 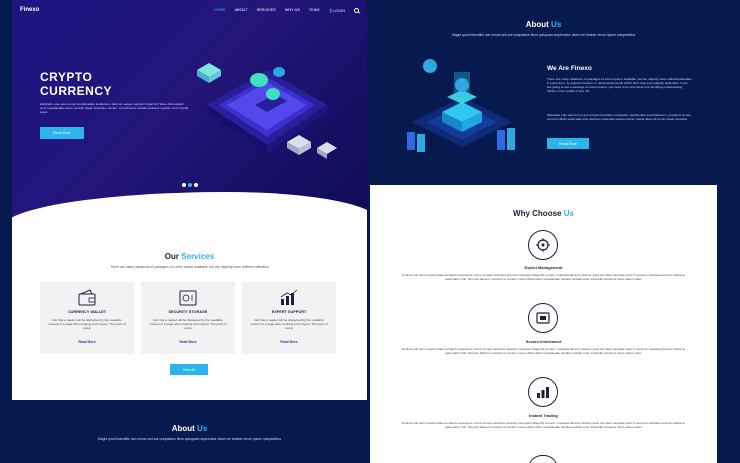 I want to click on hero-read-more-button: Read More, so click(x=62, y=133).